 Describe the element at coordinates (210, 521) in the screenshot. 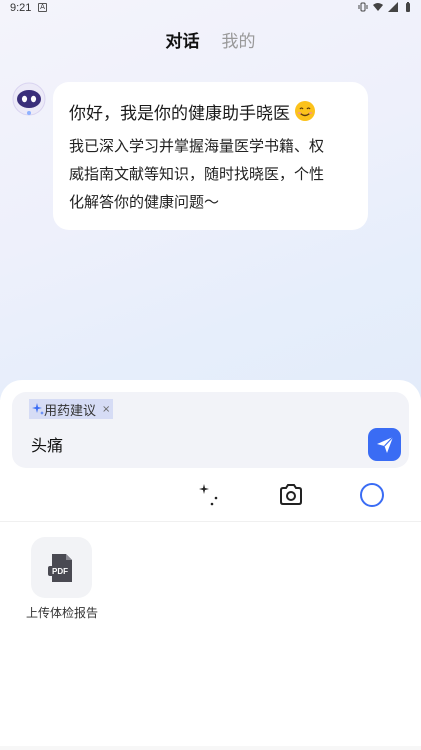

I see `divider` at that location.